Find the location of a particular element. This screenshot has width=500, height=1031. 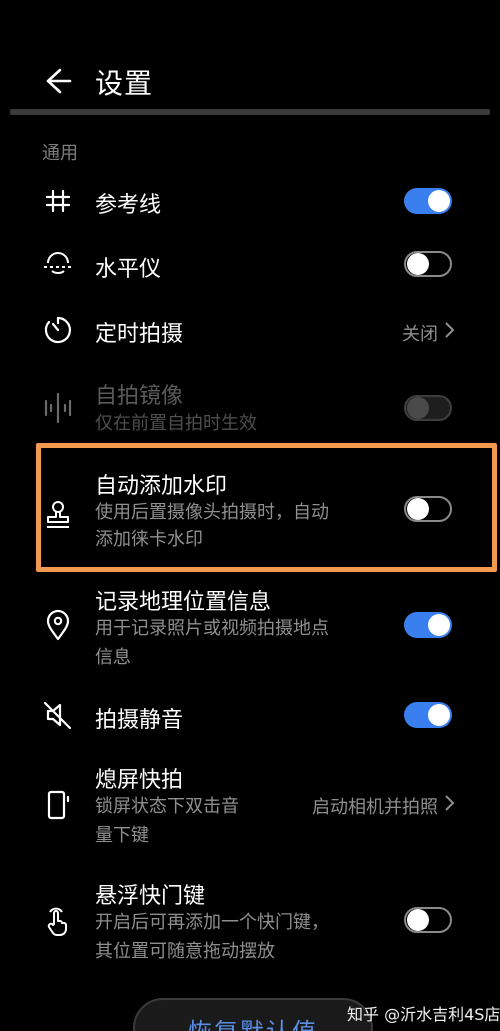

setting-title-timer: 定时拍摄 is located at coordinates (139, 334).